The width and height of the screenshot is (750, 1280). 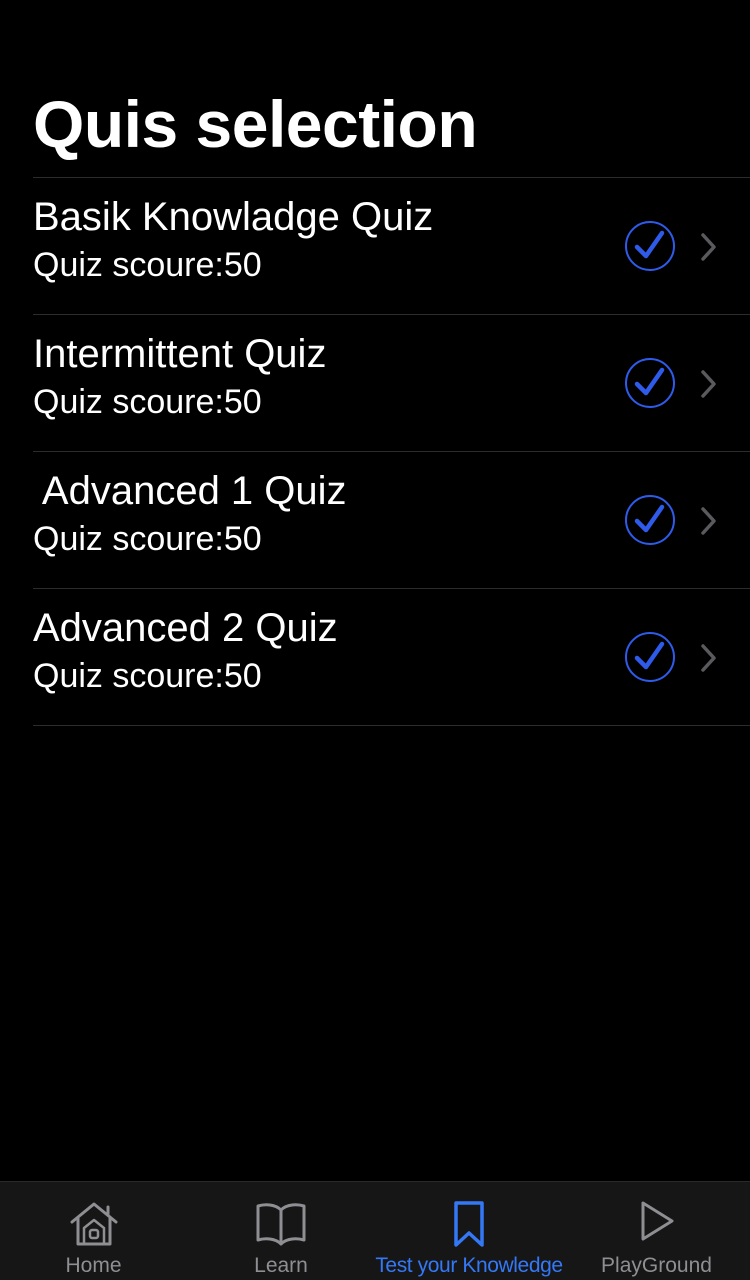 What do you see at coordinates (375, 520) in the screenshot?
I see `quiz-row-advanced-1: Advanced 1 Quiz Quiz scoure:50` at bounding box center [375, 520].